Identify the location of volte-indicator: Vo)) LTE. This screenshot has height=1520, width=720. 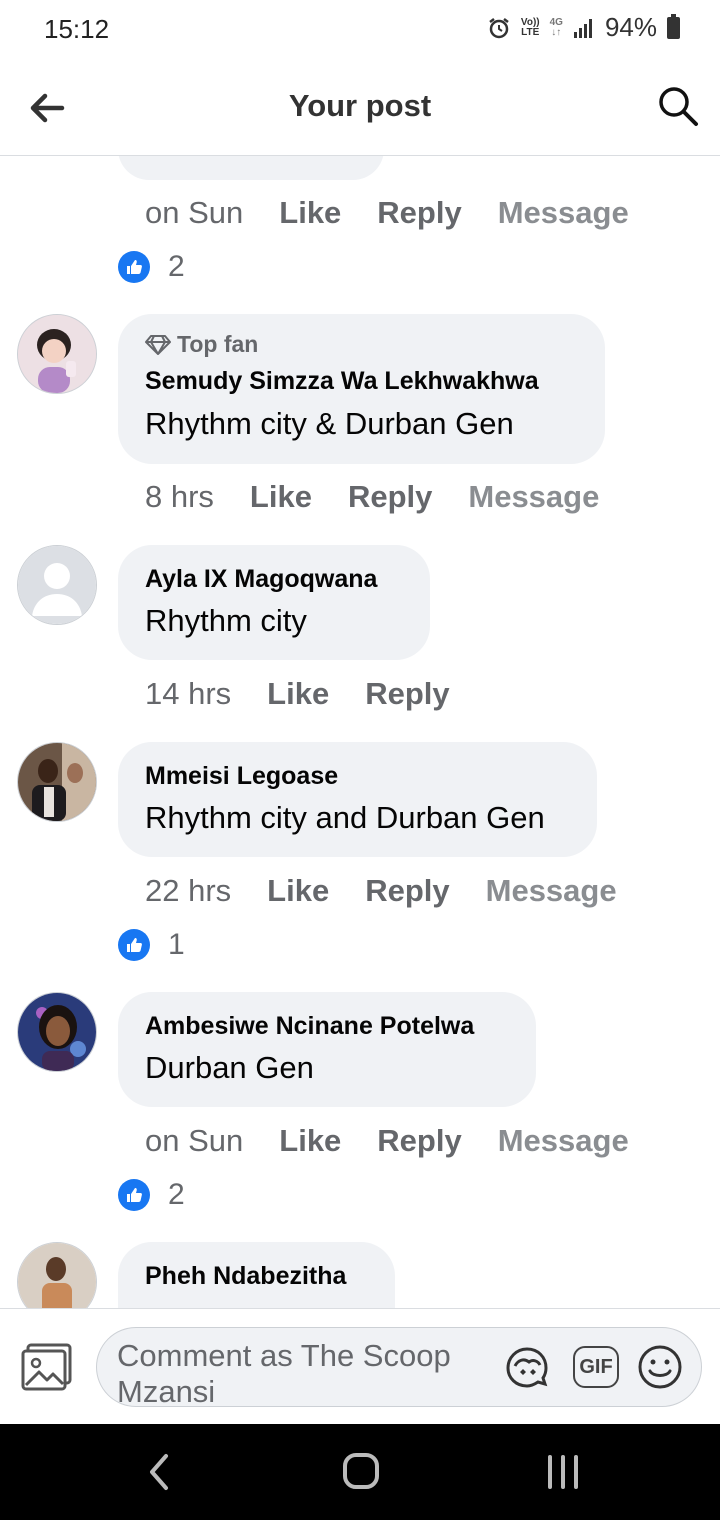
(530, 27).